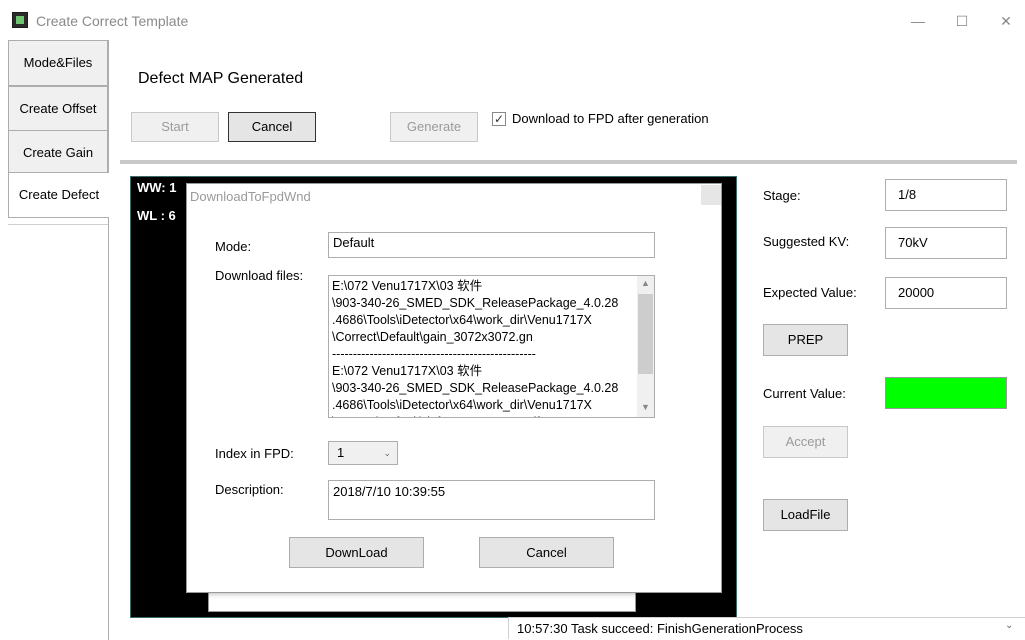 The width and height of the screenshot is (1025, 640). Describe the element at coordinates (58, 195) in the screenshot. I see `tab-create-defect: Create Defect` at that location.